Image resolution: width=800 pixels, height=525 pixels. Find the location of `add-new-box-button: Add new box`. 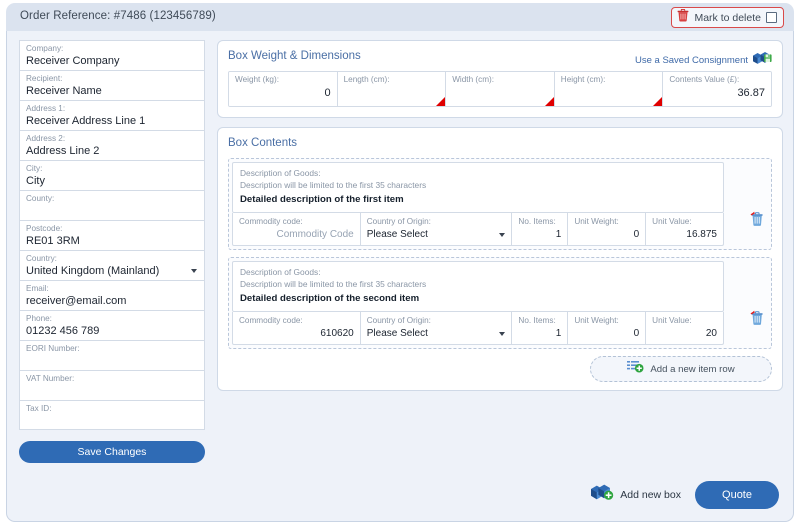

add-new-box-button: Add new box is located at coordinates (635, 495).